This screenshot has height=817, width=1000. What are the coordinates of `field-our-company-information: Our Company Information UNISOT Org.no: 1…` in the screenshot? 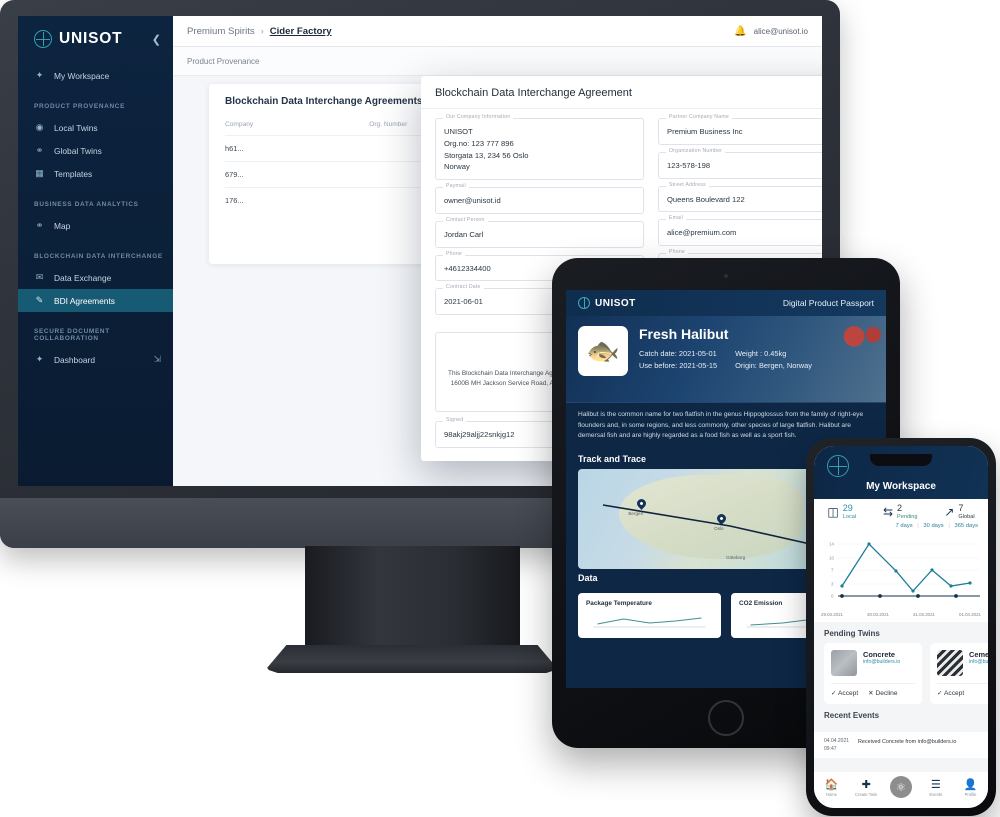 It's located at (539, 147).